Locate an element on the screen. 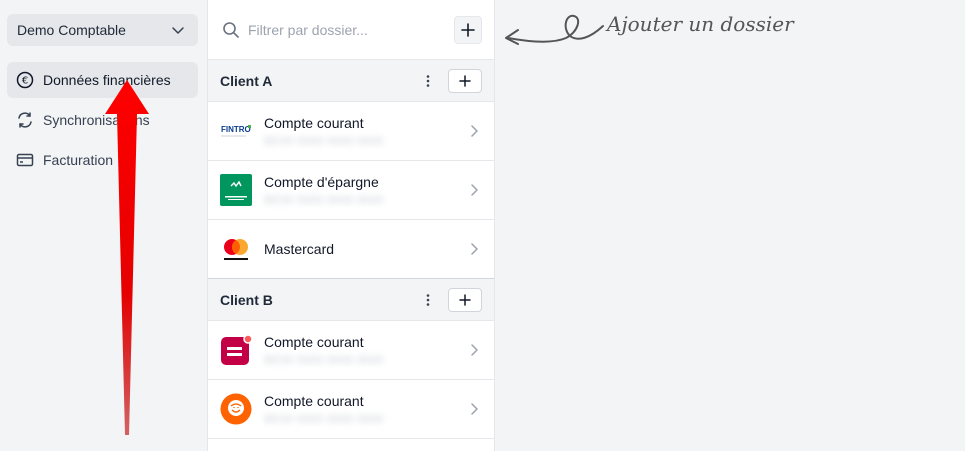 Image resolution: width=965 pixels, height=451 pixels. add-folder-button is located at coordinates (468, 29).